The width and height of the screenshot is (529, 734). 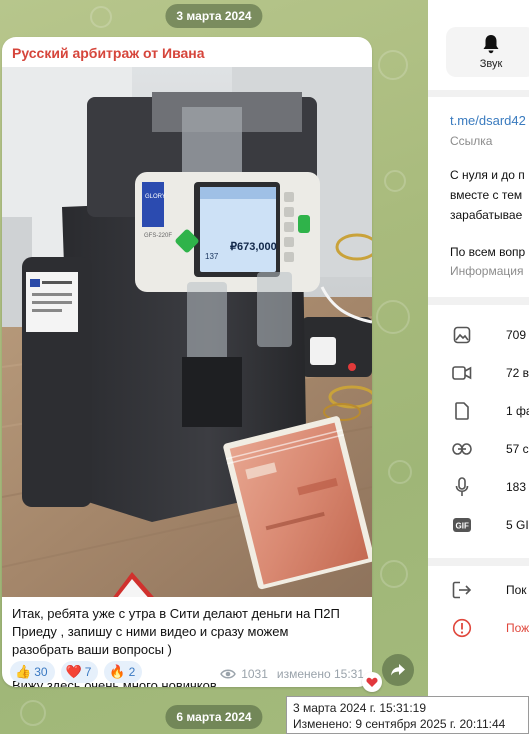 I want to click on share-arrow-icon, so click(x=398, y=670).